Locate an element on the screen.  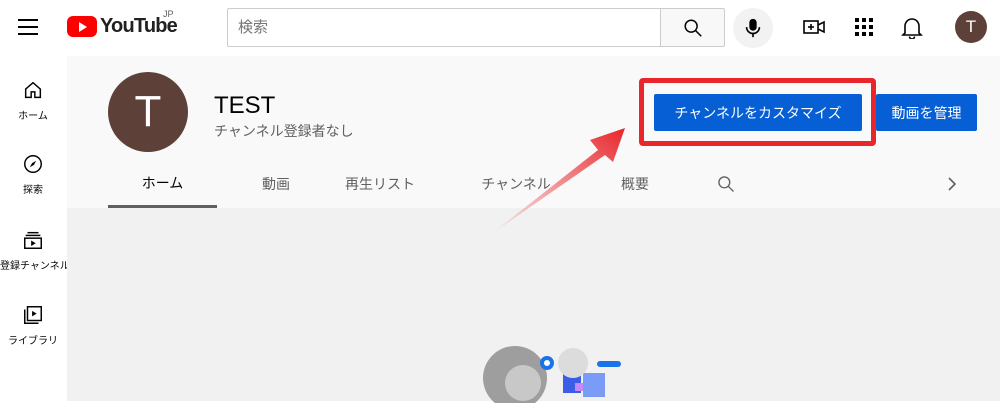
search-icon is located at coordinates (692, 27).